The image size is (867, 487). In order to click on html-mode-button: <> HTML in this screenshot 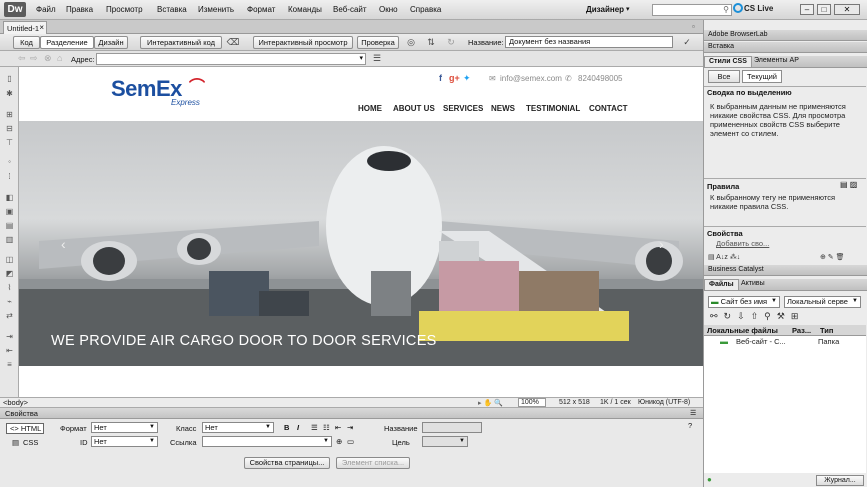, I will do `click(25, 428)`.